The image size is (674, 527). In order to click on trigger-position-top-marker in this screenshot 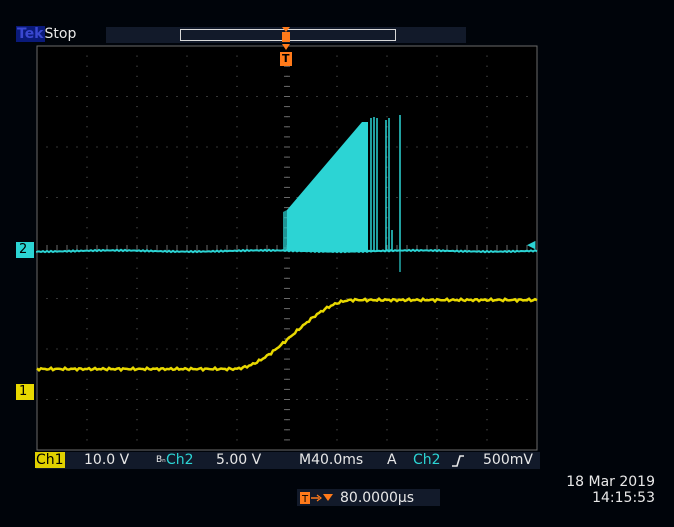, I will do `click(286, 34)`.